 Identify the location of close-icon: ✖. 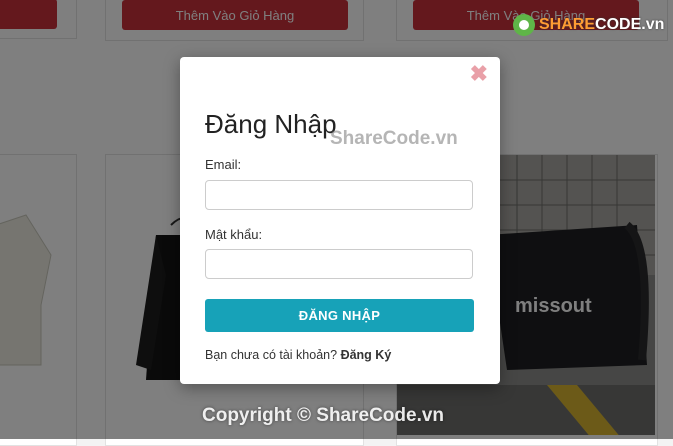
(479, 74).